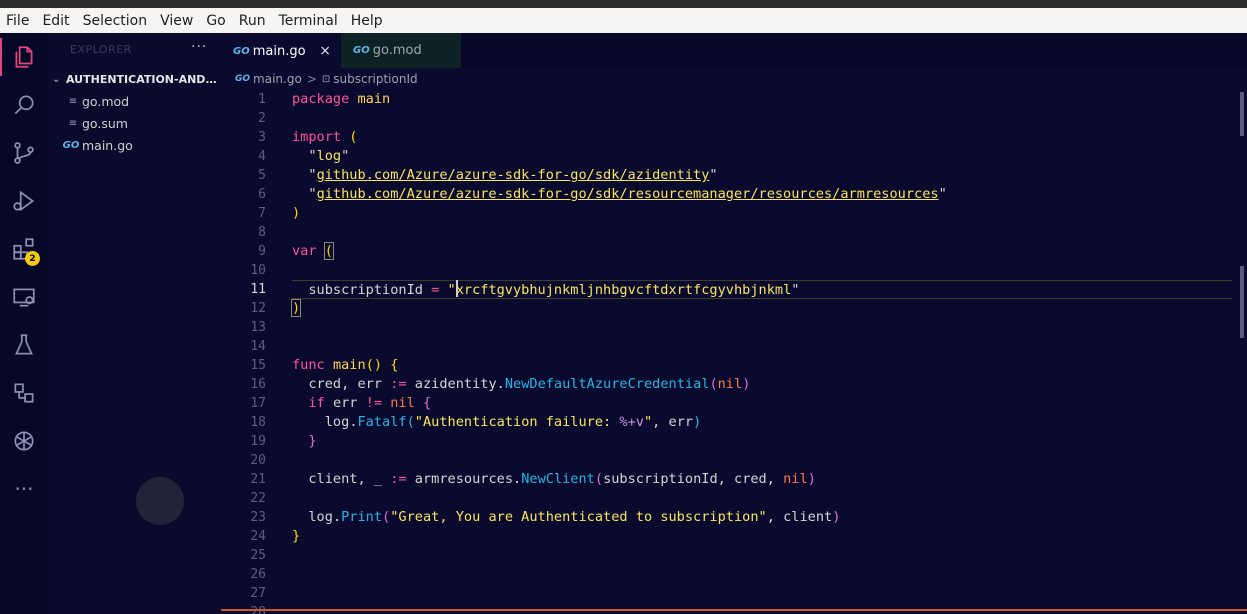 This screenshot has height=614, width=1247. I want to click on code-line-26: 26, so click(734, 574).